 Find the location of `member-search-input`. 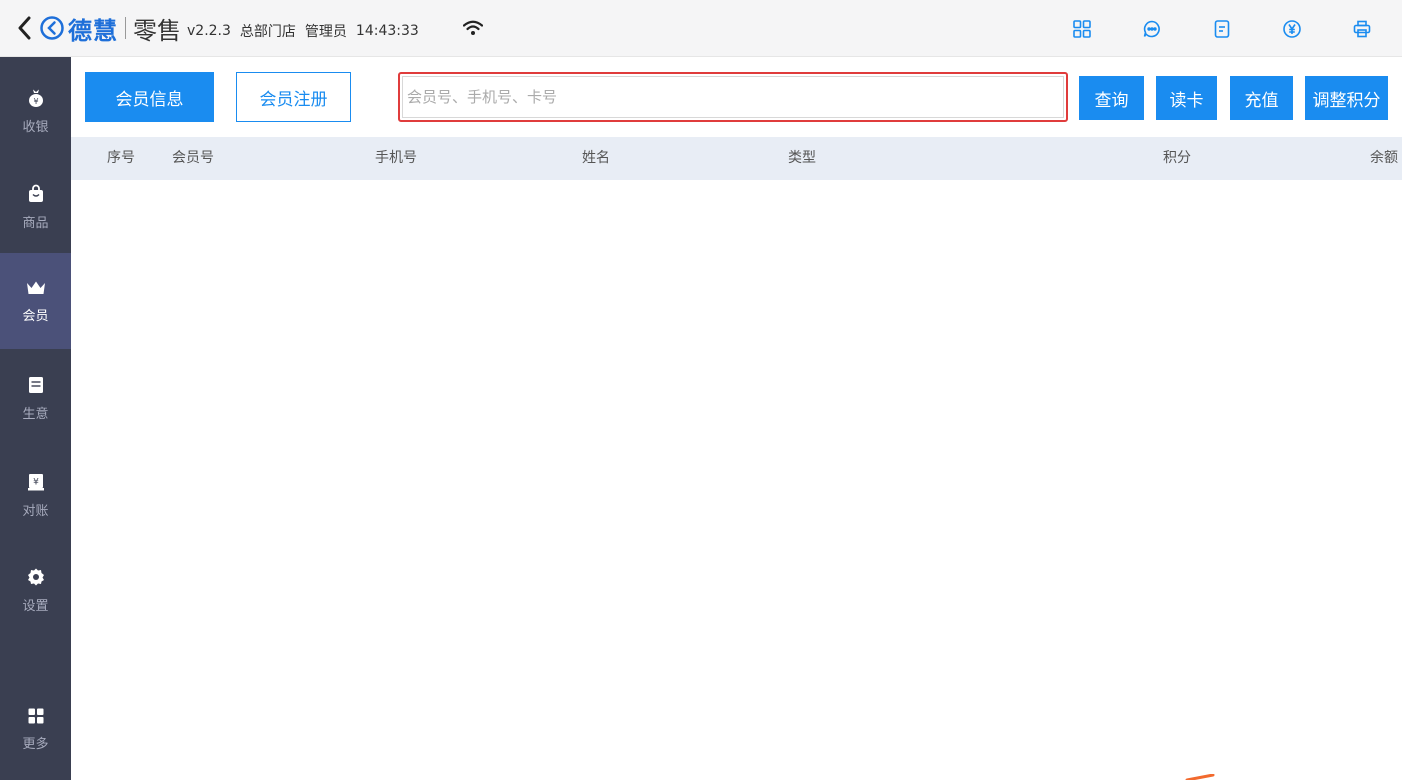

member-search-input is located at coordinates (733, 97).